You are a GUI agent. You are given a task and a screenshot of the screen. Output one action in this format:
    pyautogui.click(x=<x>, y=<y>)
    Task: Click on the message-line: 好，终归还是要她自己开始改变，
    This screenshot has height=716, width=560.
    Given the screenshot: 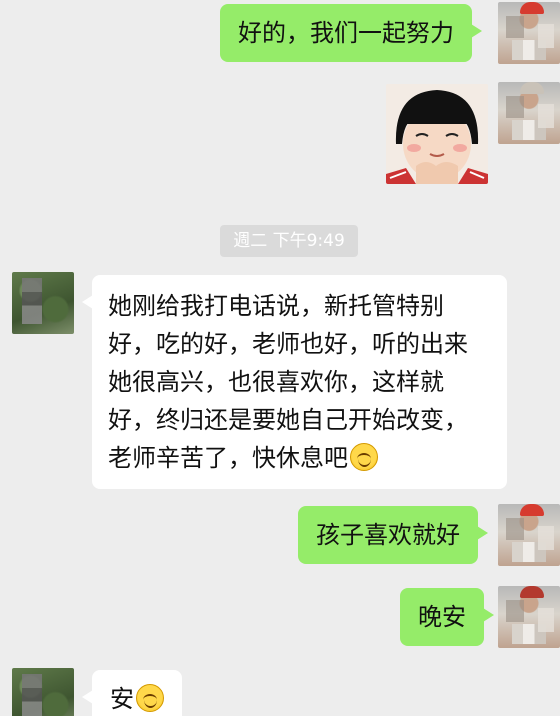 What is the action you would take?
    pyautogui.click(x=288, y=420)
    